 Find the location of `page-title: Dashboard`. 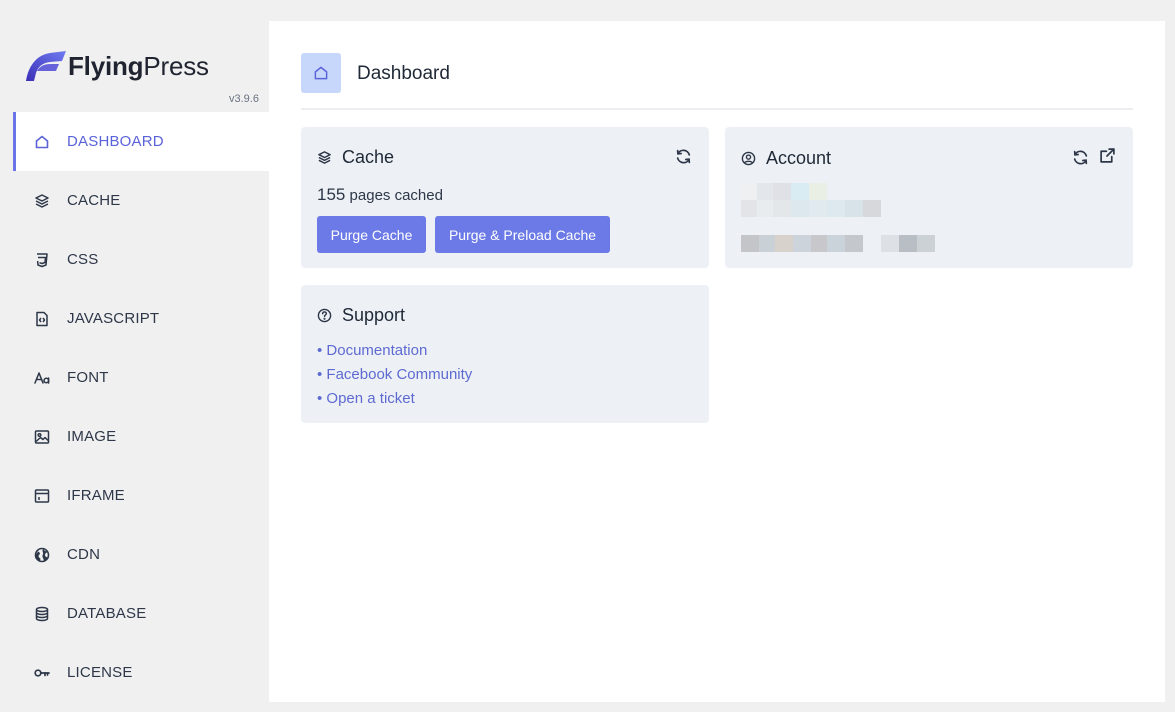

page-title: Dashboard is located at coordinates (403, 73).